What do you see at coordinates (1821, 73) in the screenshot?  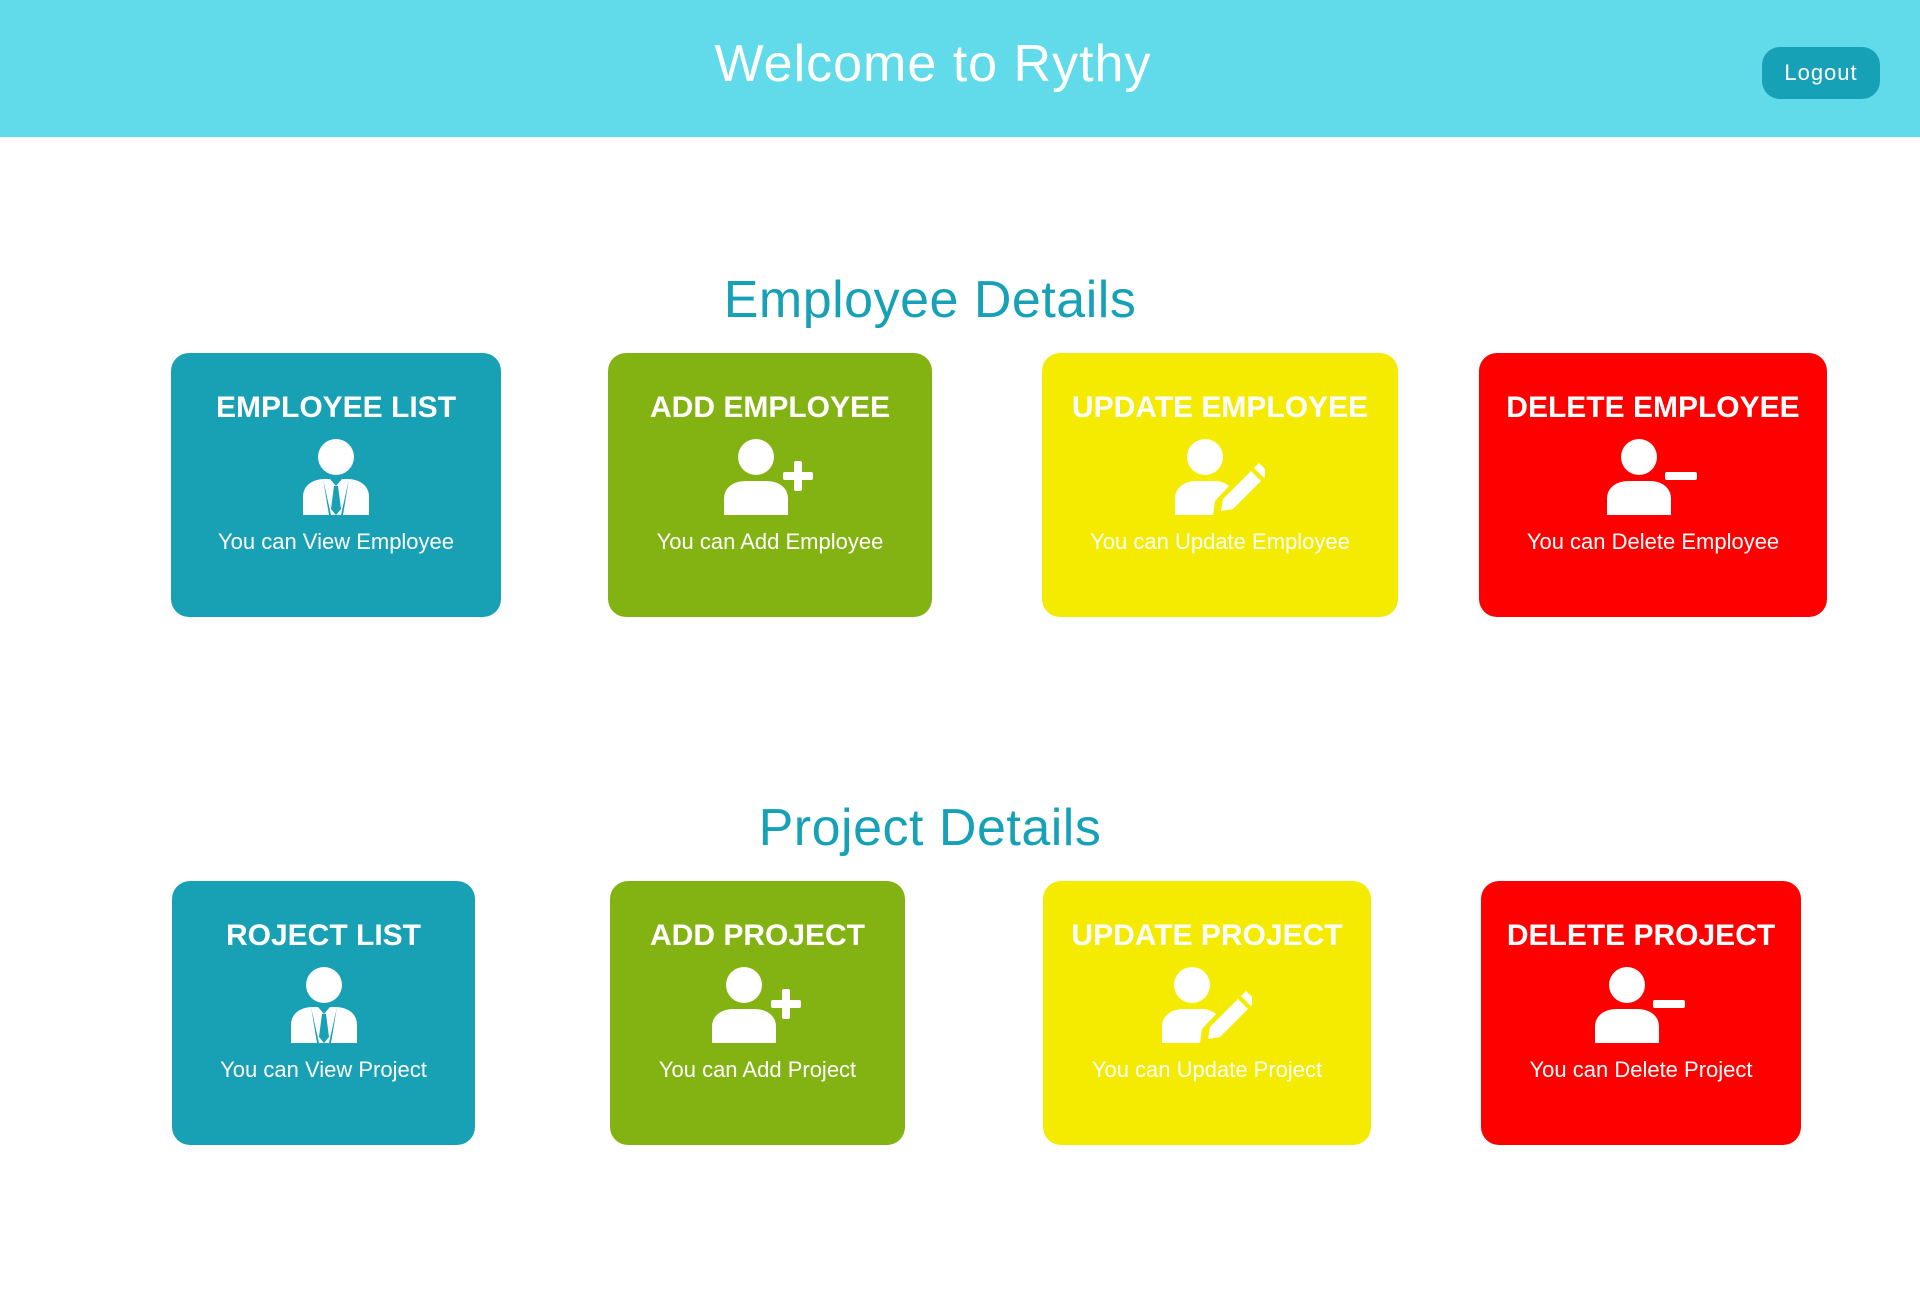 I see `logout-button: Logout` at bounding box center [1821, 73].